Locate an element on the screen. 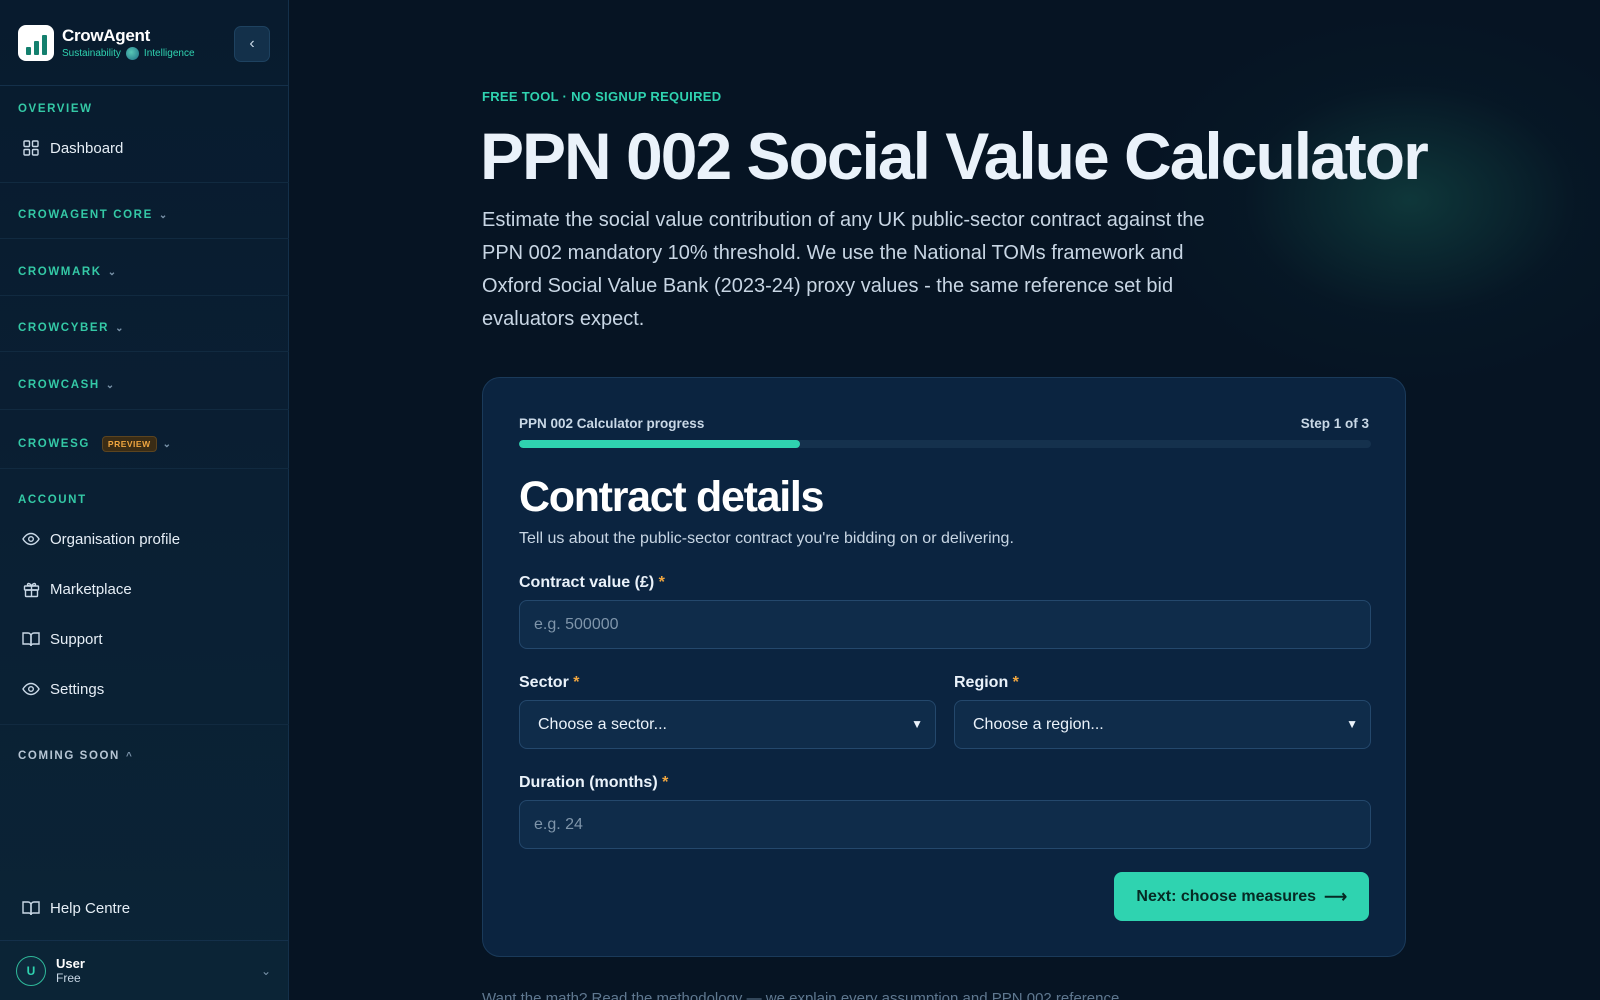 Image resolution: width=1600 pixels, height=1000 pixels. brand: CrowAgent Sustainability Intelligence ‹ is located at coordinates (144, 43).